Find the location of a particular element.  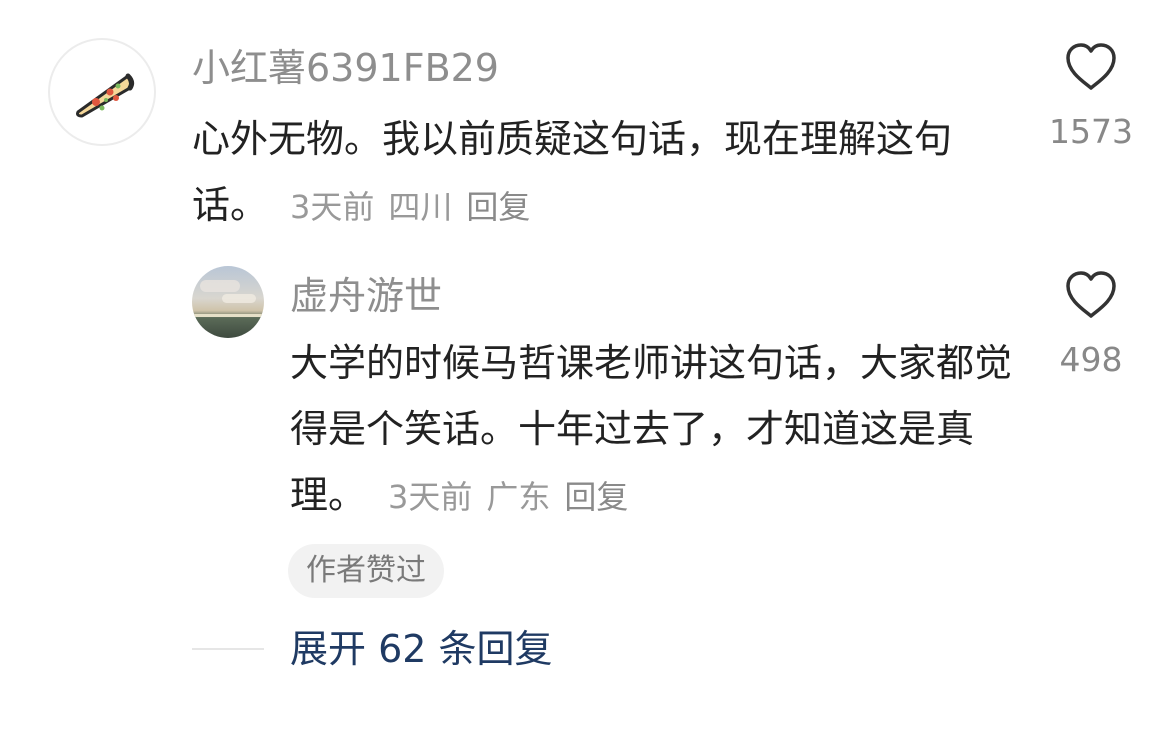

expand-replies-button: 展开 62 条回复 is located at coordinates (421, 649).